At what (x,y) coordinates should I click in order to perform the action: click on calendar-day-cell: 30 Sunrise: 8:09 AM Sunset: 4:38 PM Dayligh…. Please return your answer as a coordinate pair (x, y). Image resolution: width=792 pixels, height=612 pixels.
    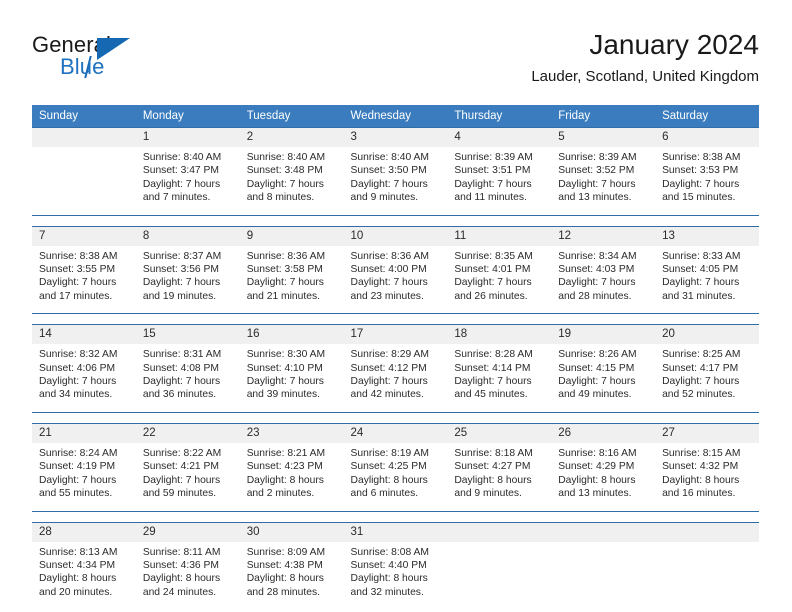
    Looking at the image, I should click on (291, 565).